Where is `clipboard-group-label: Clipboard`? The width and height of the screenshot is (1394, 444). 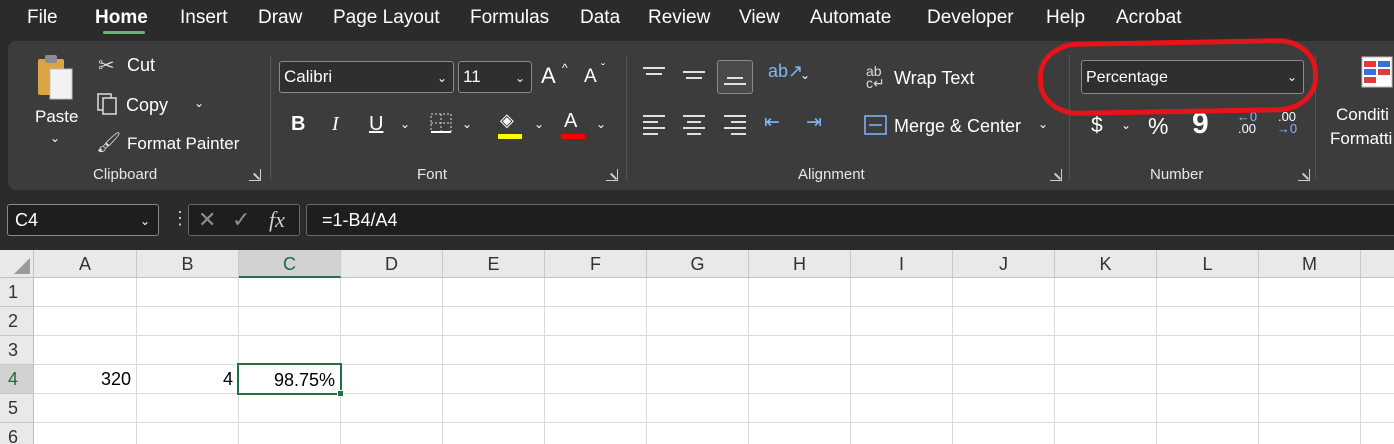 clipboard-group-label: Clipboard is located at coordinates (125, 174).